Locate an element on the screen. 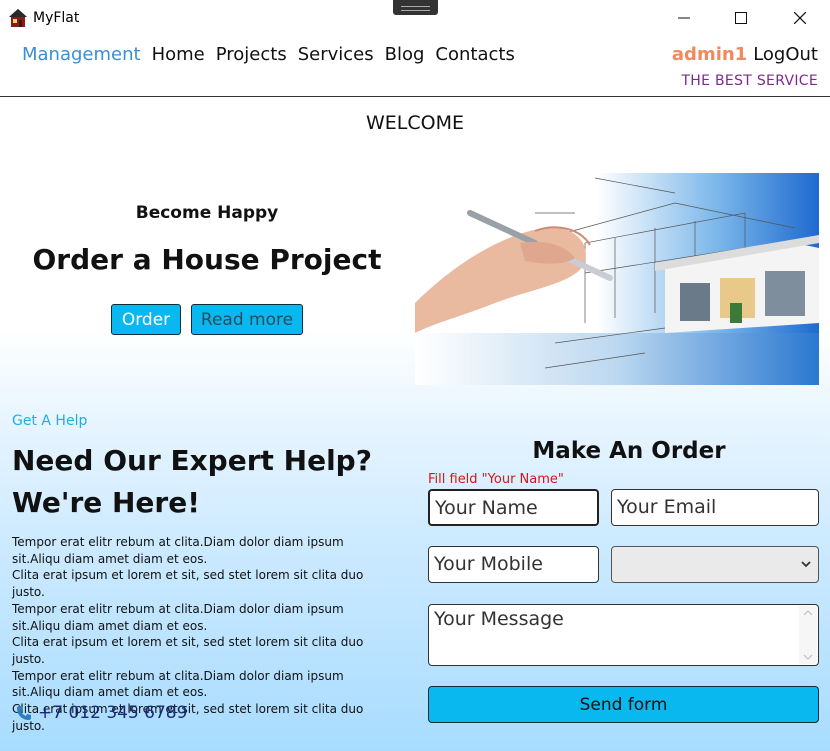  maximize-button is located at coordinates (741, 18).